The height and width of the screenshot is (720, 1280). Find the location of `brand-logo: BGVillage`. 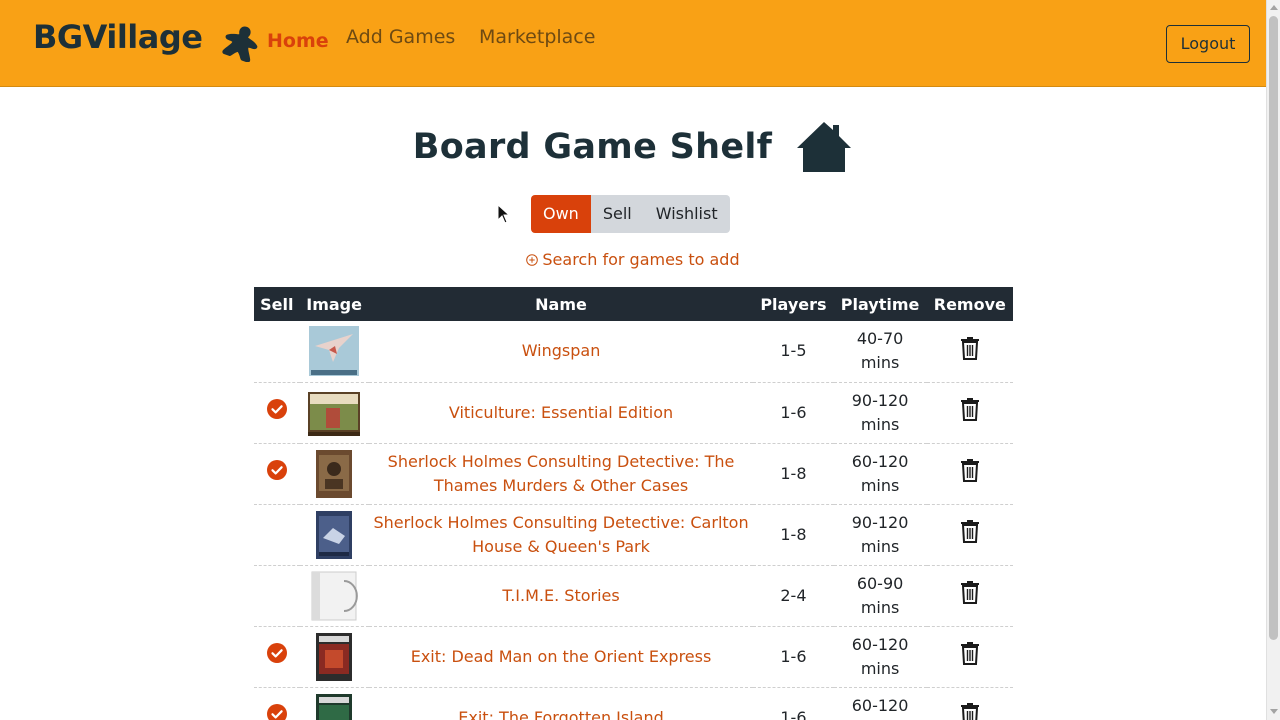

brand-logo: BGVillage is located at coordinates (118, 37).